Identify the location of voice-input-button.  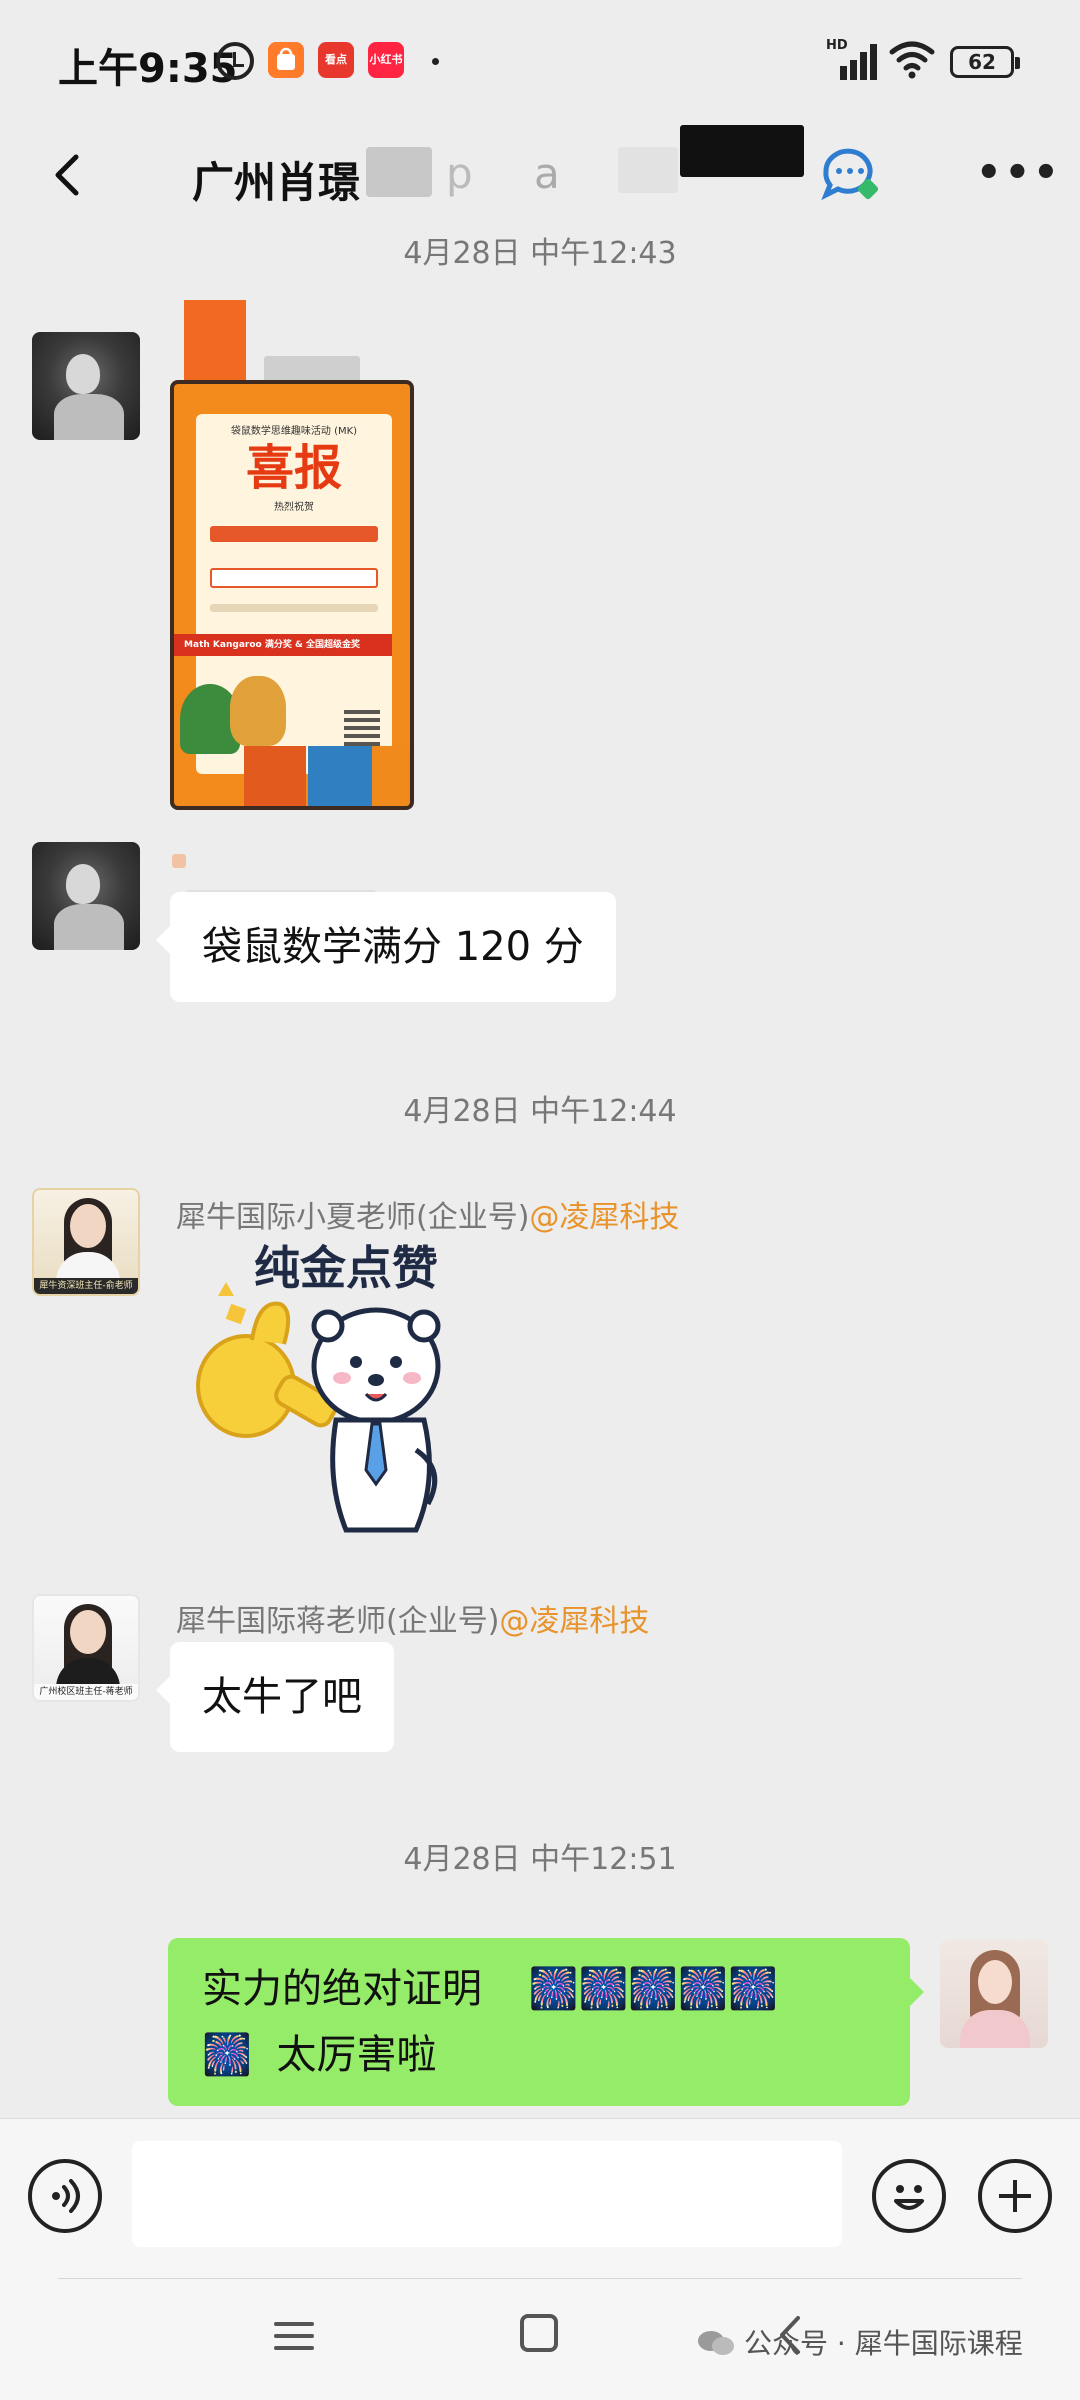
(65, 2196).